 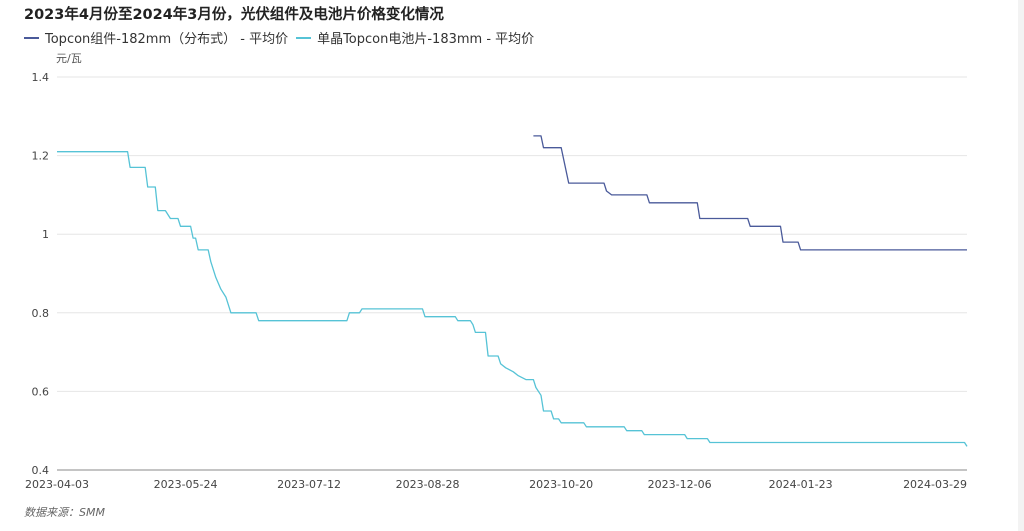 I want to click on x-tick-label: 2024-01-23, so click(x=801, y=484).